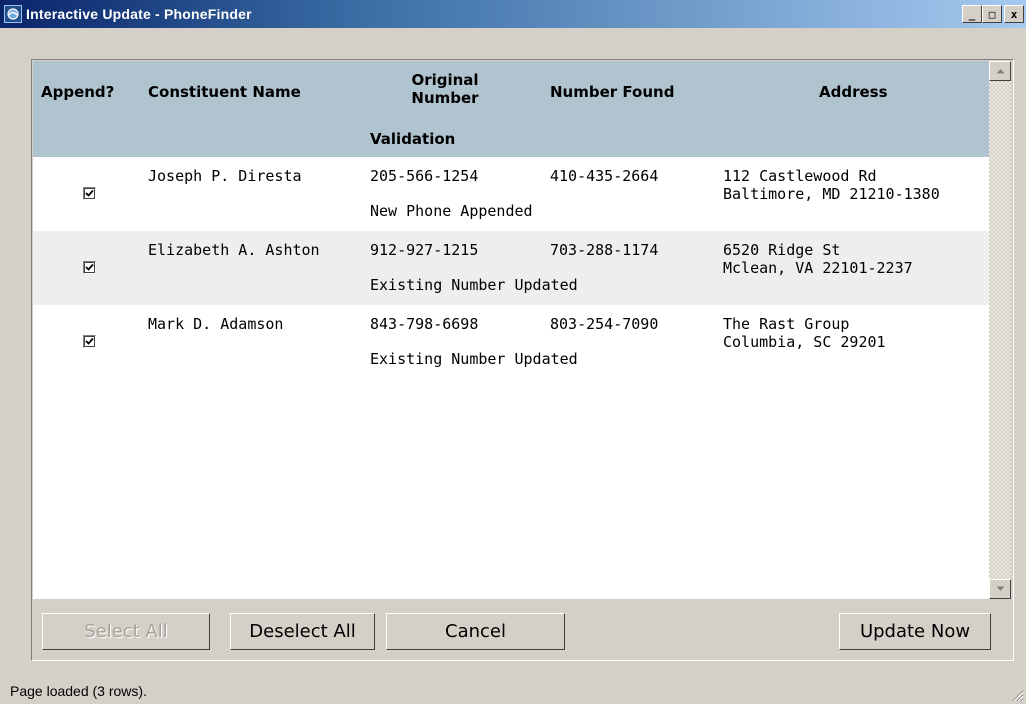 This screenshot has width=1026, height=704. What do you see at coordinates (853, 92) in the screenshot?
I see `header-address: Address` at bounding box center [853, 92].